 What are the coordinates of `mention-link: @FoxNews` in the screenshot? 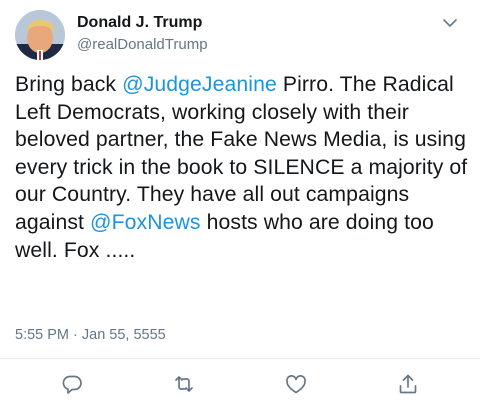 It's located at (145, 222).